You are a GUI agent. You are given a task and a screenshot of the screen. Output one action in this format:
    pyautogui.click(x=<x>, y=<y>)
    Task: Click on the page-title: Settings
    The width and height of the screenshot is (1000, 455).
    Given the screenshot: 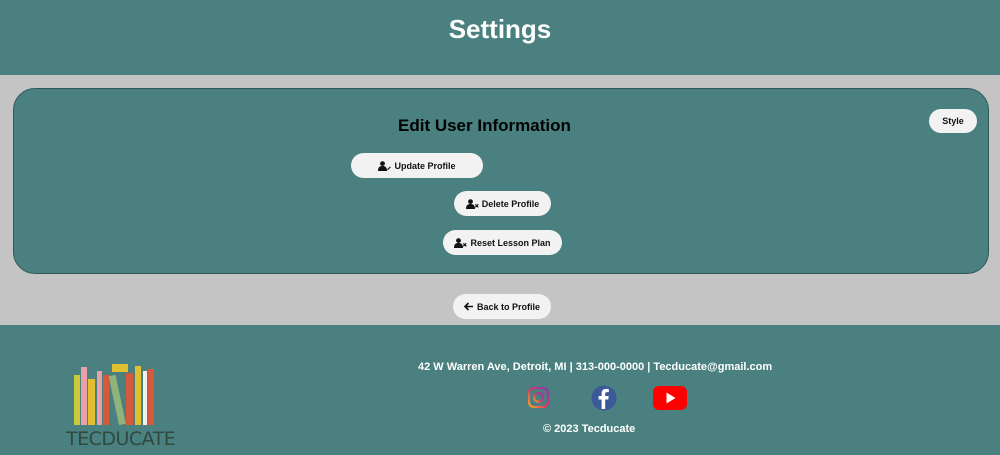 What is the action you would take?
    pyautogui.click(x=500, y=29)
    